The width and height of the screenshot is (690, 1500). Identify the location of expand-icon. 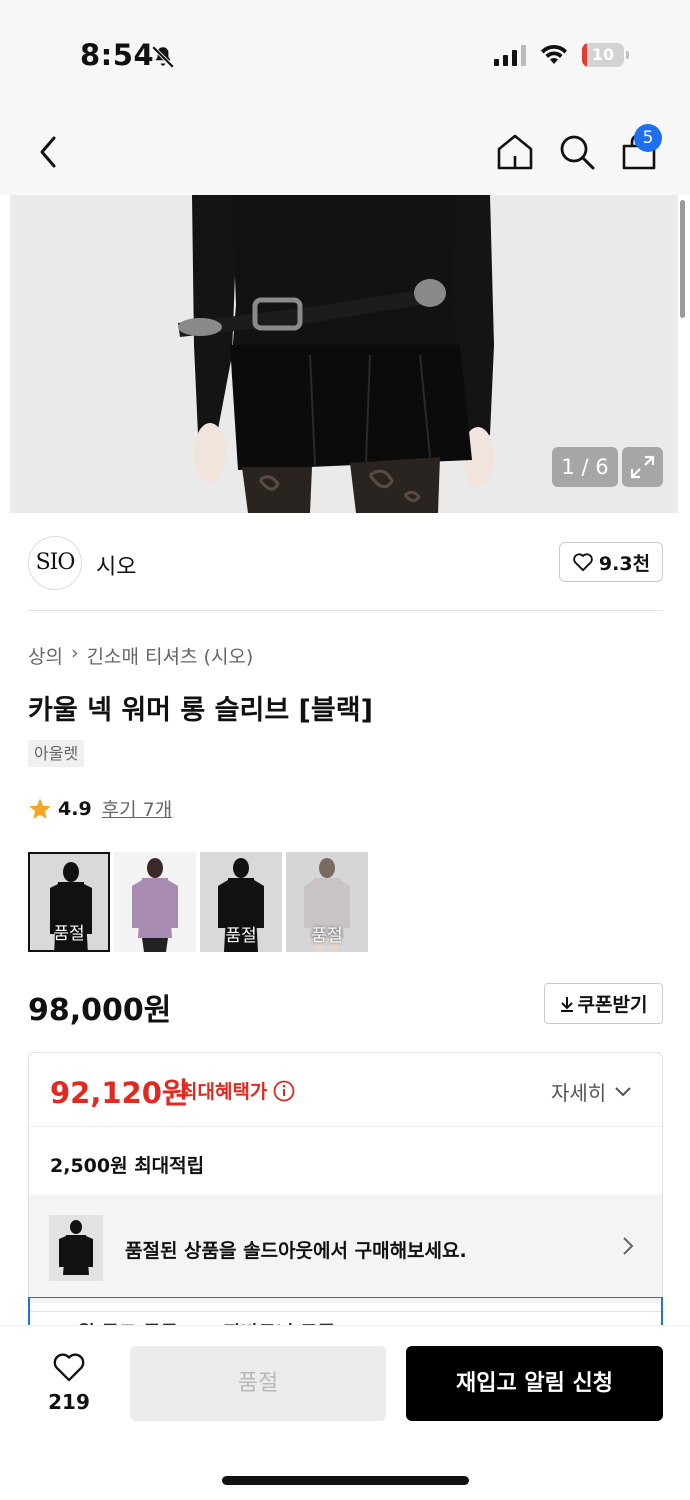
(642, 467).